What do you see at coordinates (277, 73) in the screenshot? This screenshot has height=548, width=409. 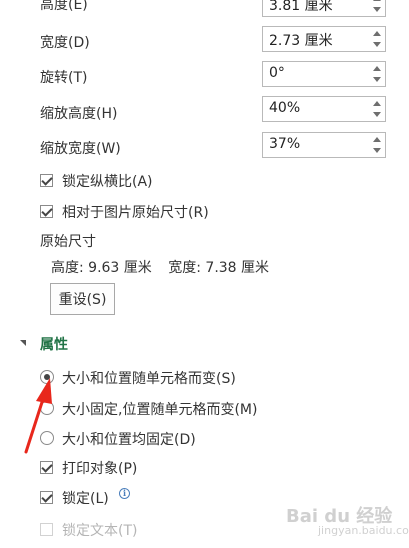 I see `rotation-value: 0°` at bounding box center [277, 73].